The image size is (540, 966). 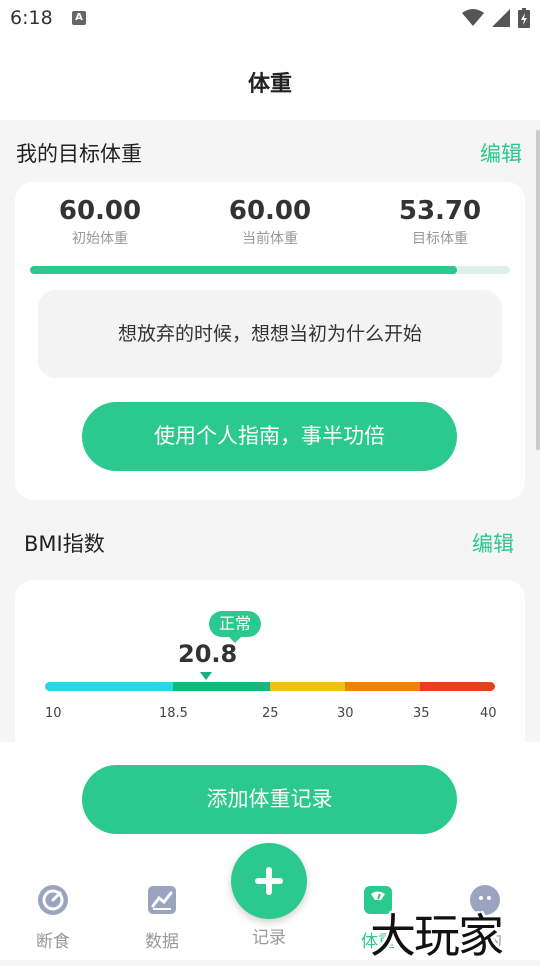 What do you see at coordinates (162, 918) in the screenshot?
I see `tab-data: 数据` at bounding box center [162, 918].